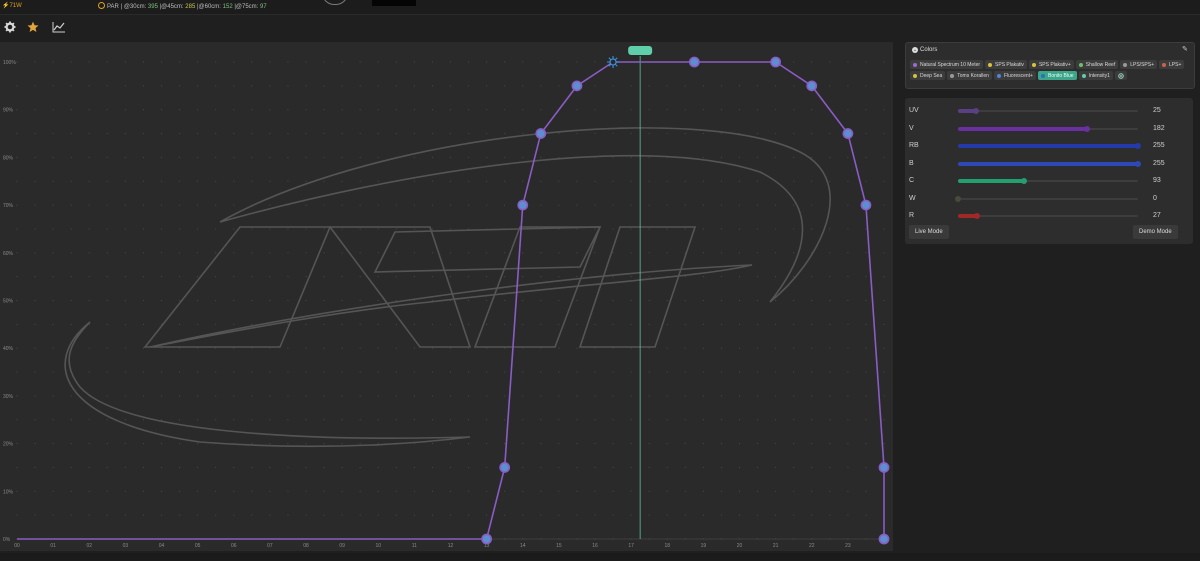 Image resolution: width=1200 pixels, height=561 pixels. What do you see at coordinates (776, 546) in the screenshot?
I see `x-tick-label: 21` at bounding box center [776, 546].